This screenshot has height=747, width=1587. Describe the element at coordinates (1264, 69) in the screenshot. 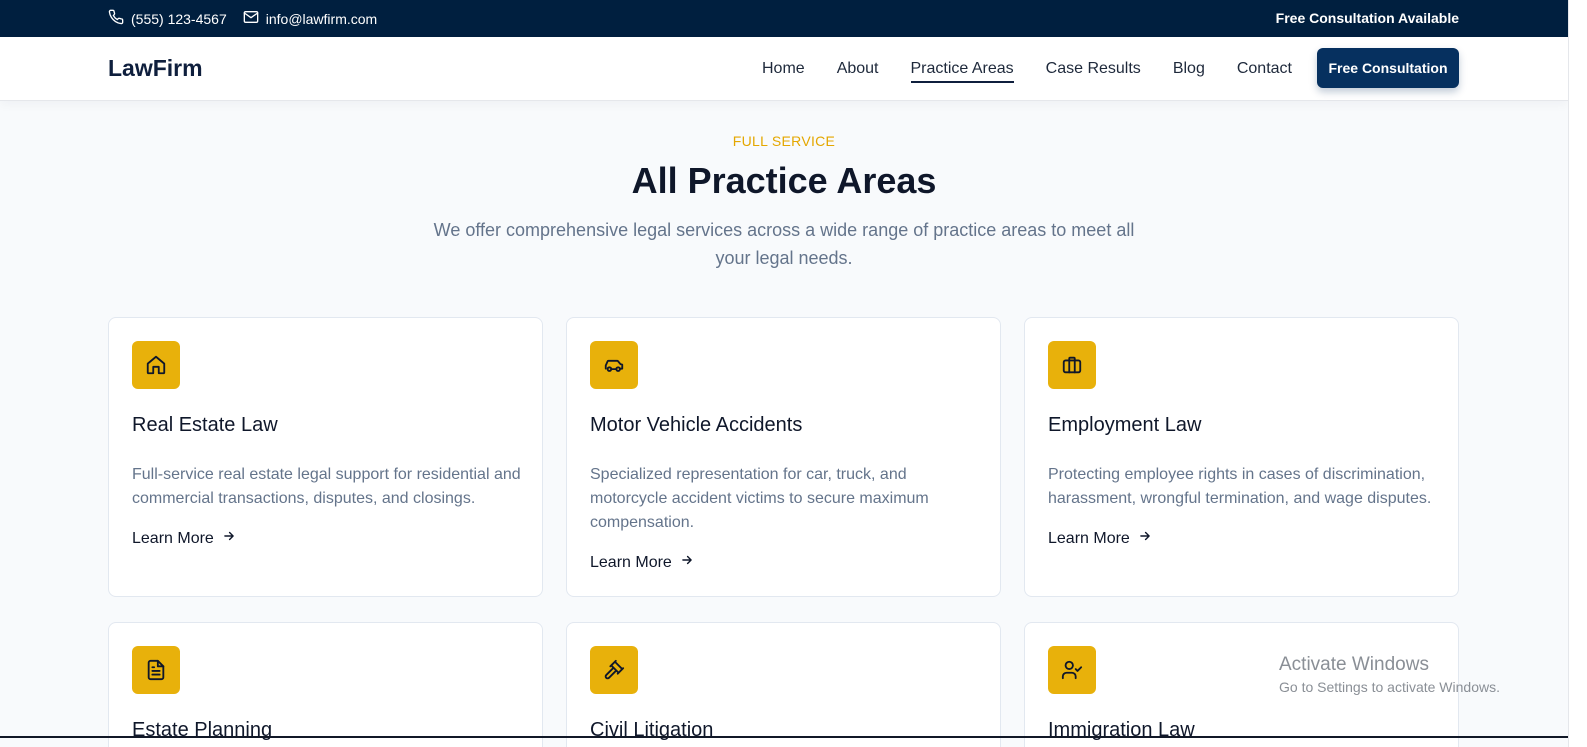

I see `nav-link-contact: Contact` at that location.